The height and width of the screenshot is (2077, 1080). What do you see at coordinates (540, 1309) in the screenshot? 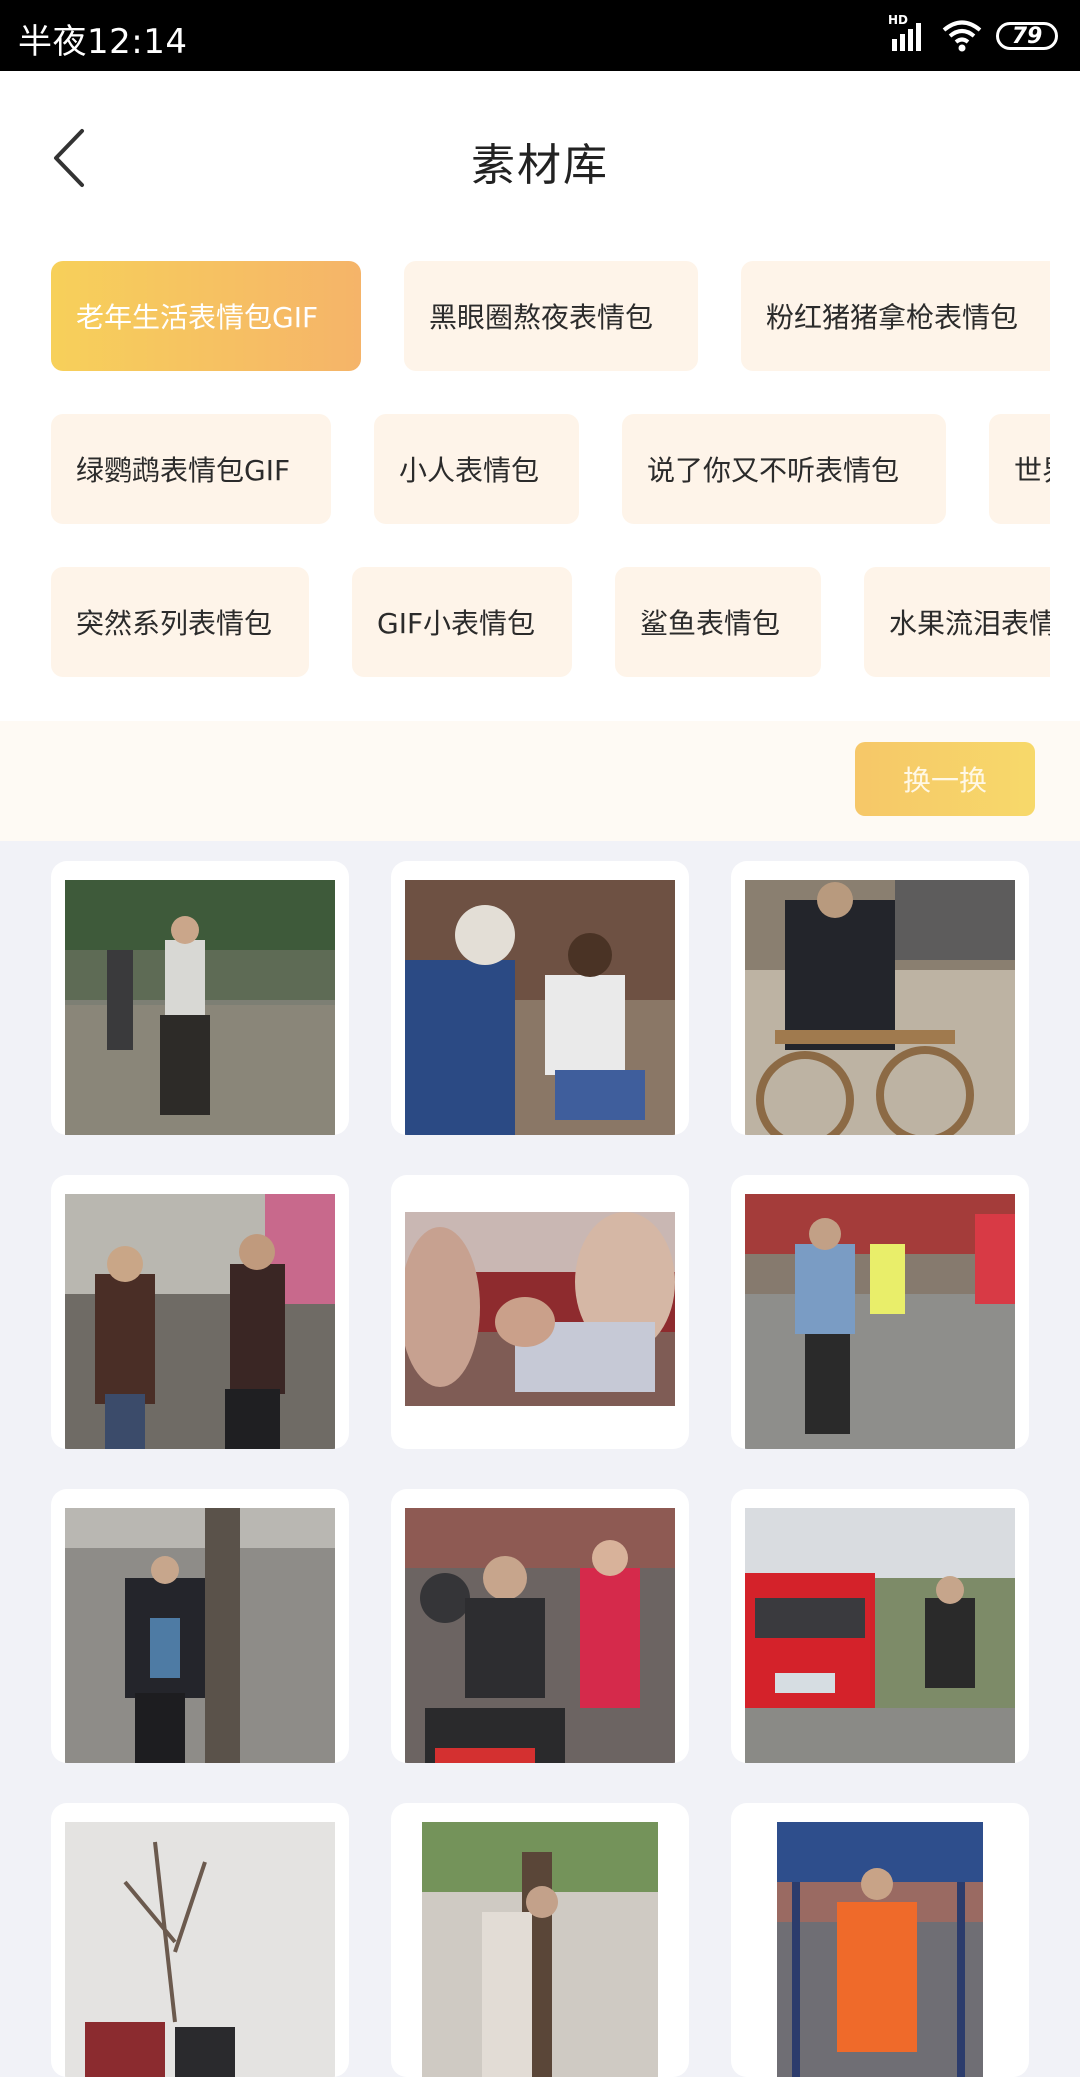
I see `gif-closeup-arm-wrestle` at bounding box center [540, 1309].